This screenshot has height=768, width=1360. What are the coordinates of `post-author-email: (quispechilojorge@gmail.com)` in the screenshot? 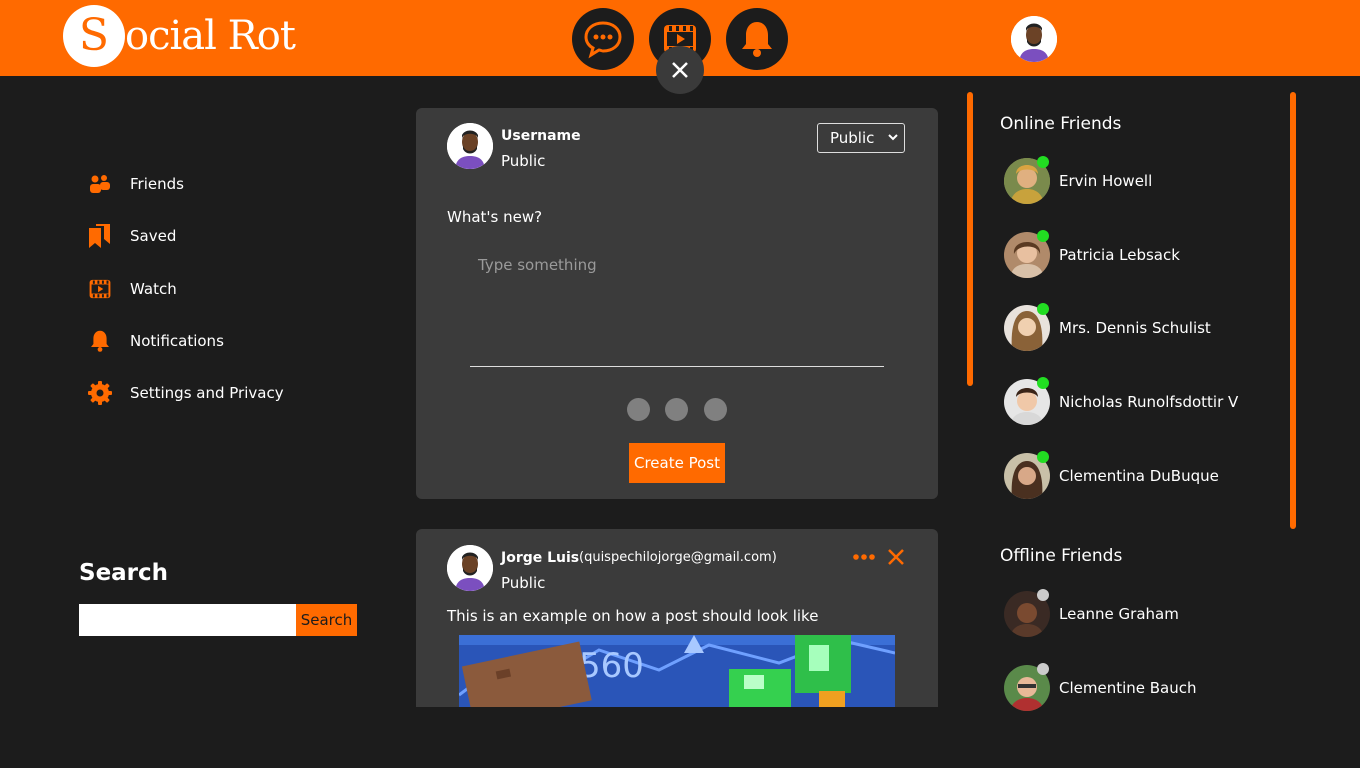 It's located at (678, 557).